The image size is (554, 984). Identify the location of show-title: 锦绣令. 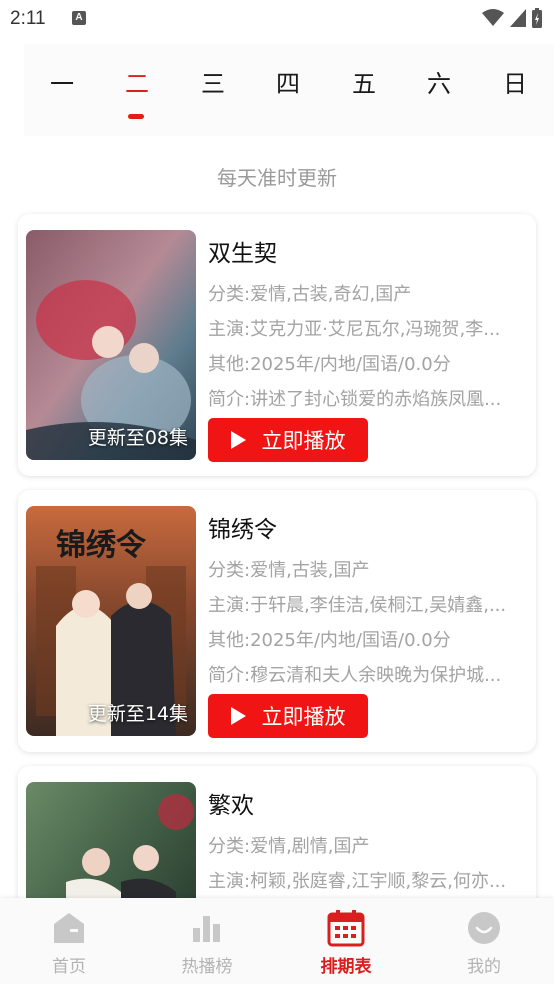
(242, 527).